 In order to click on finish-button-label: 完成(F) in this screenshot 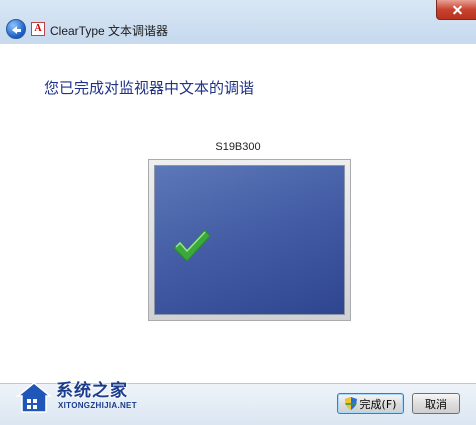, I will do `click(378, 404)`.